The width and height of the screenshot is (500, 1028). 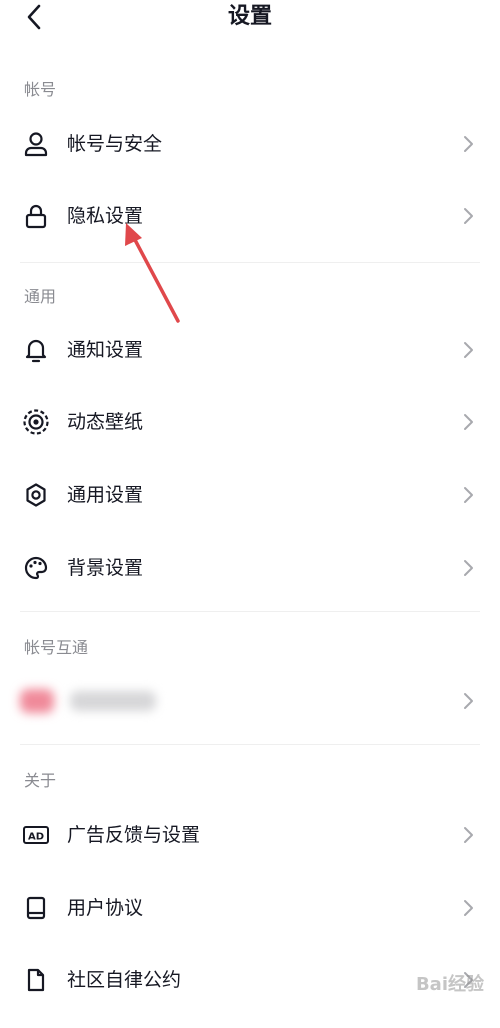 I want to click on ad-feedback-item: AD 广告反馈与设置, so click(x=250, y=835).